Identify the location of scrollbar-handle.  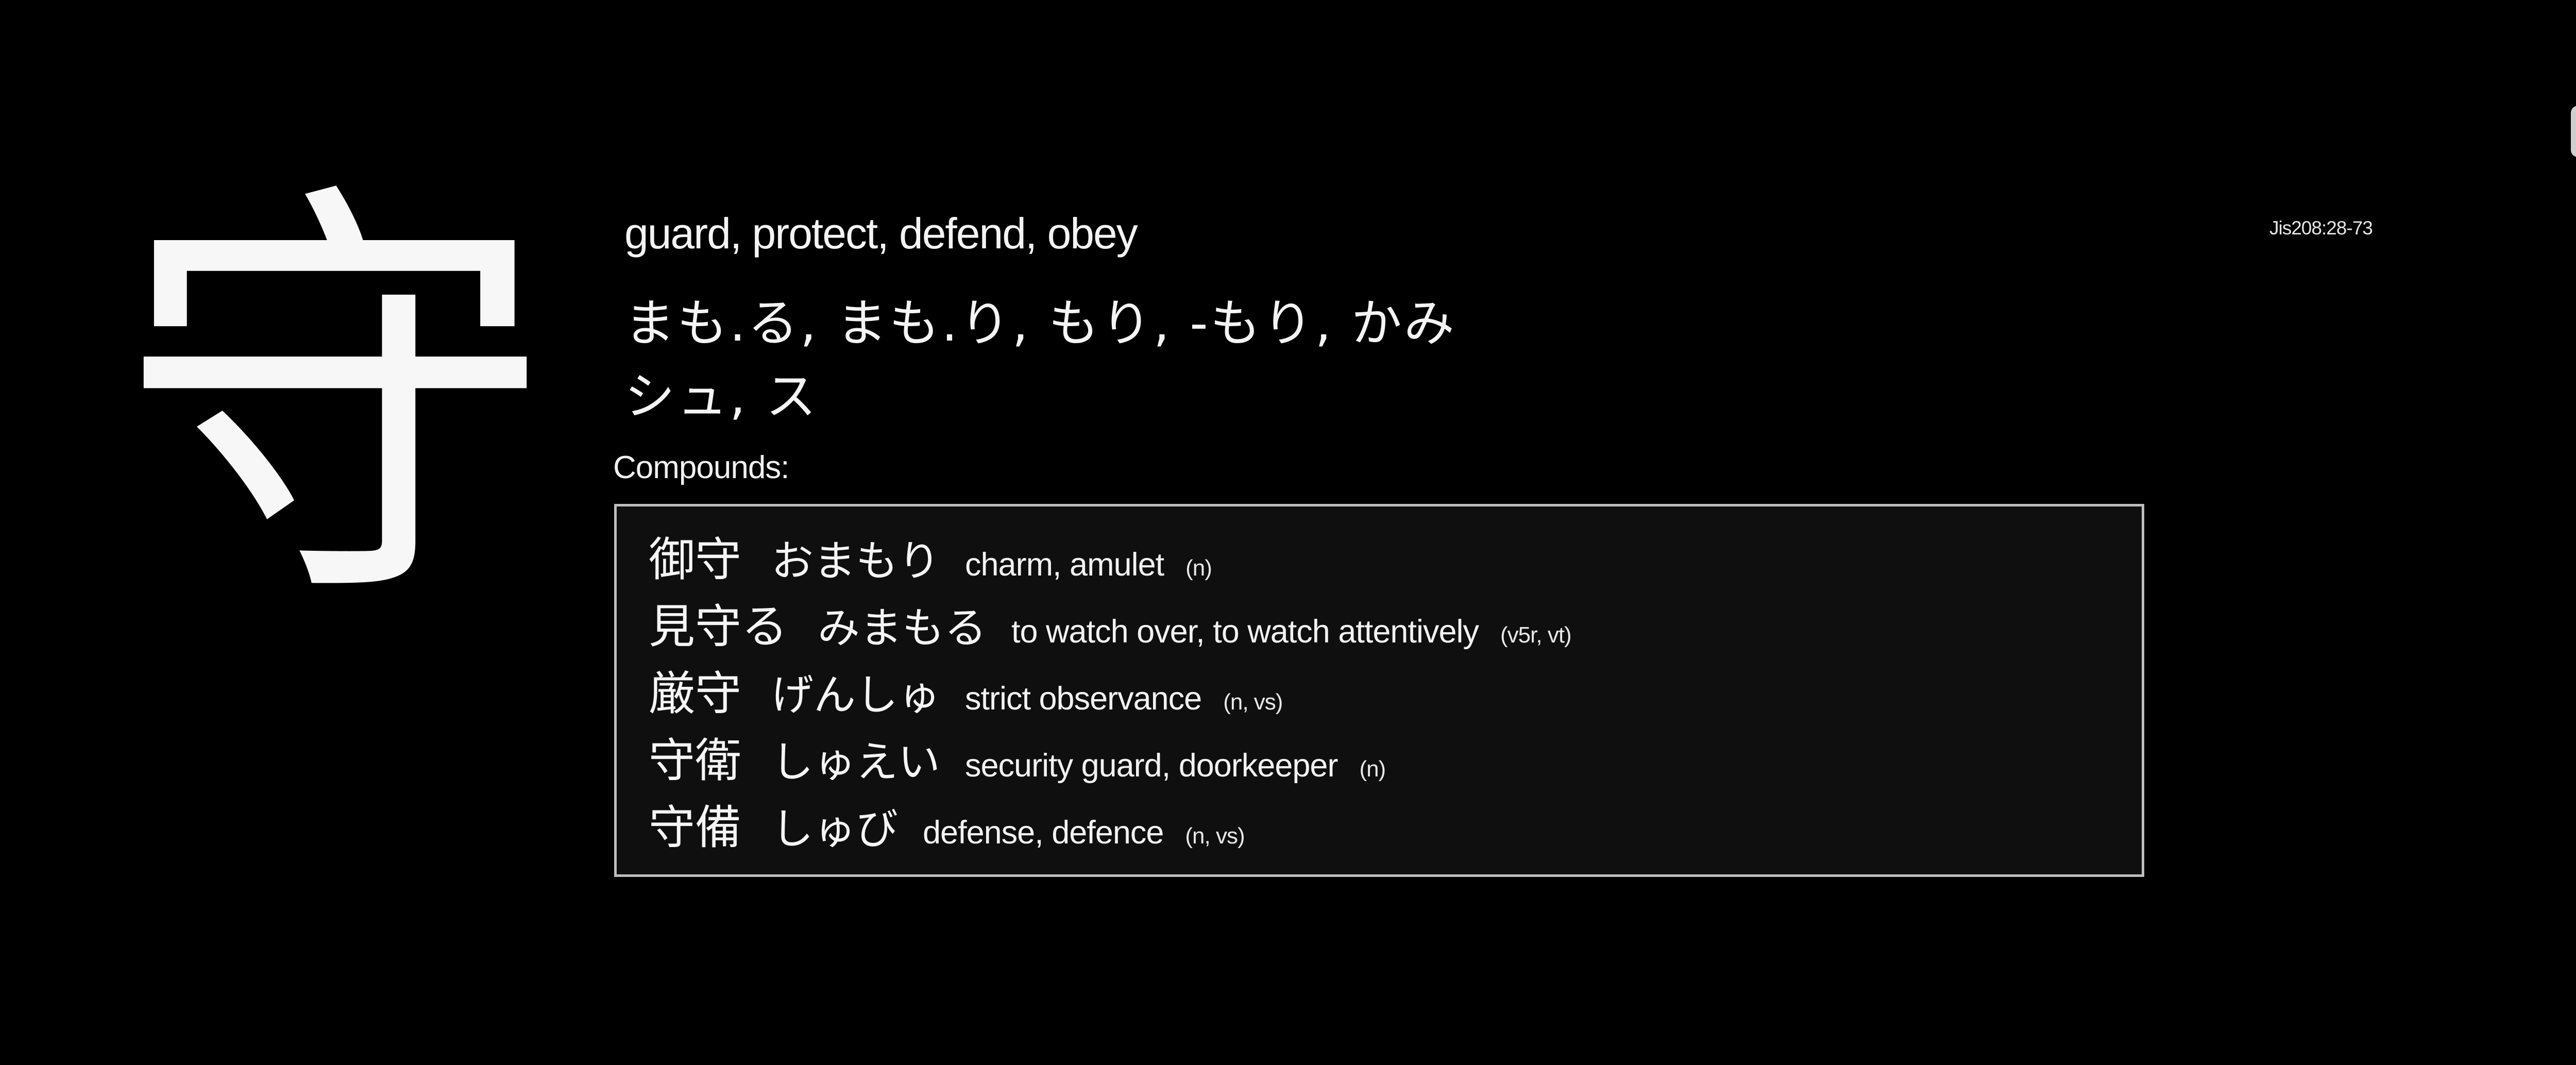
(2573, 131).